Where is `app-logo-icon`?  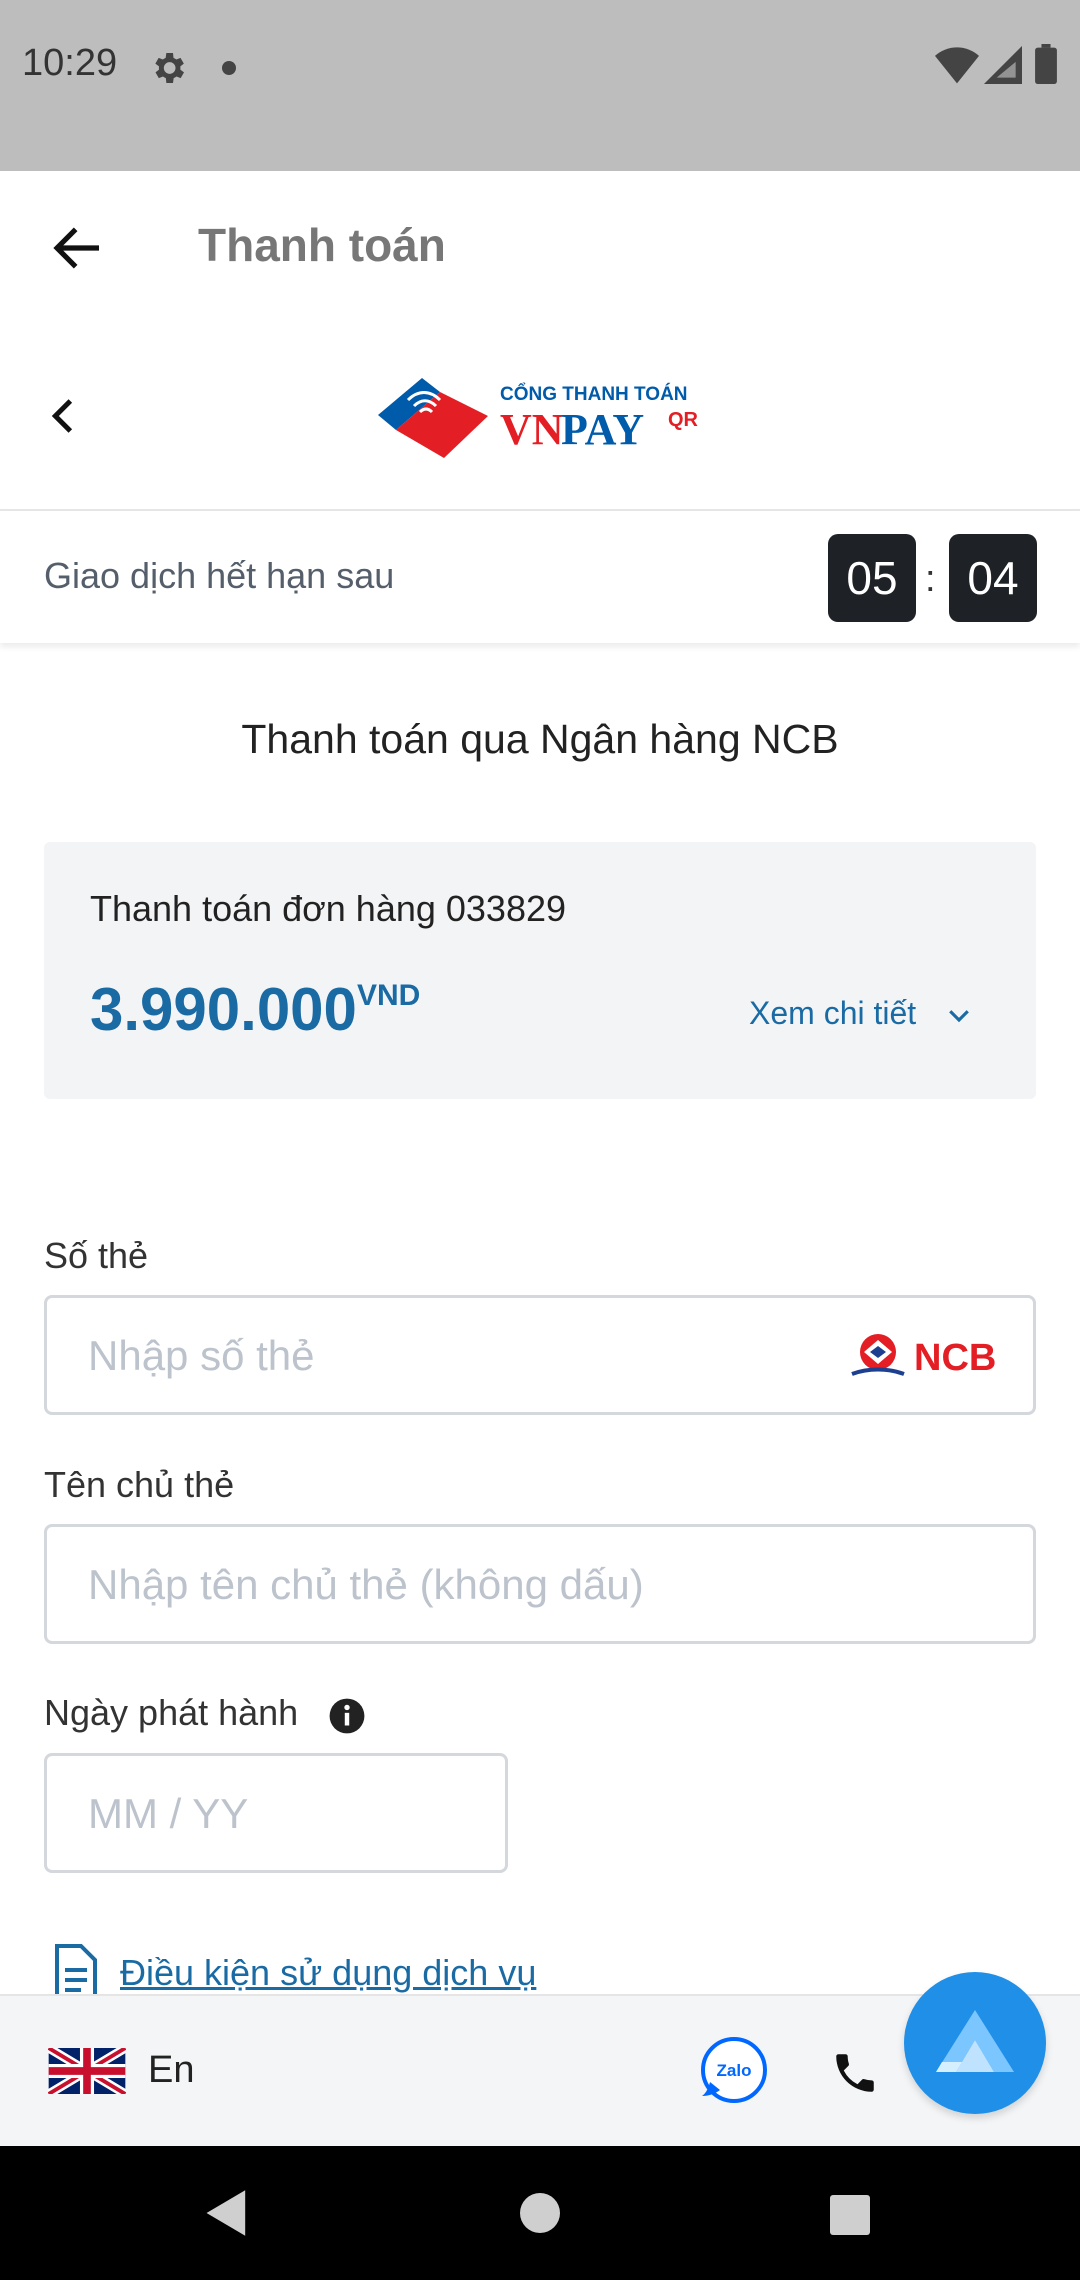
app-logo-icon is located at coordinates (975, 2041).